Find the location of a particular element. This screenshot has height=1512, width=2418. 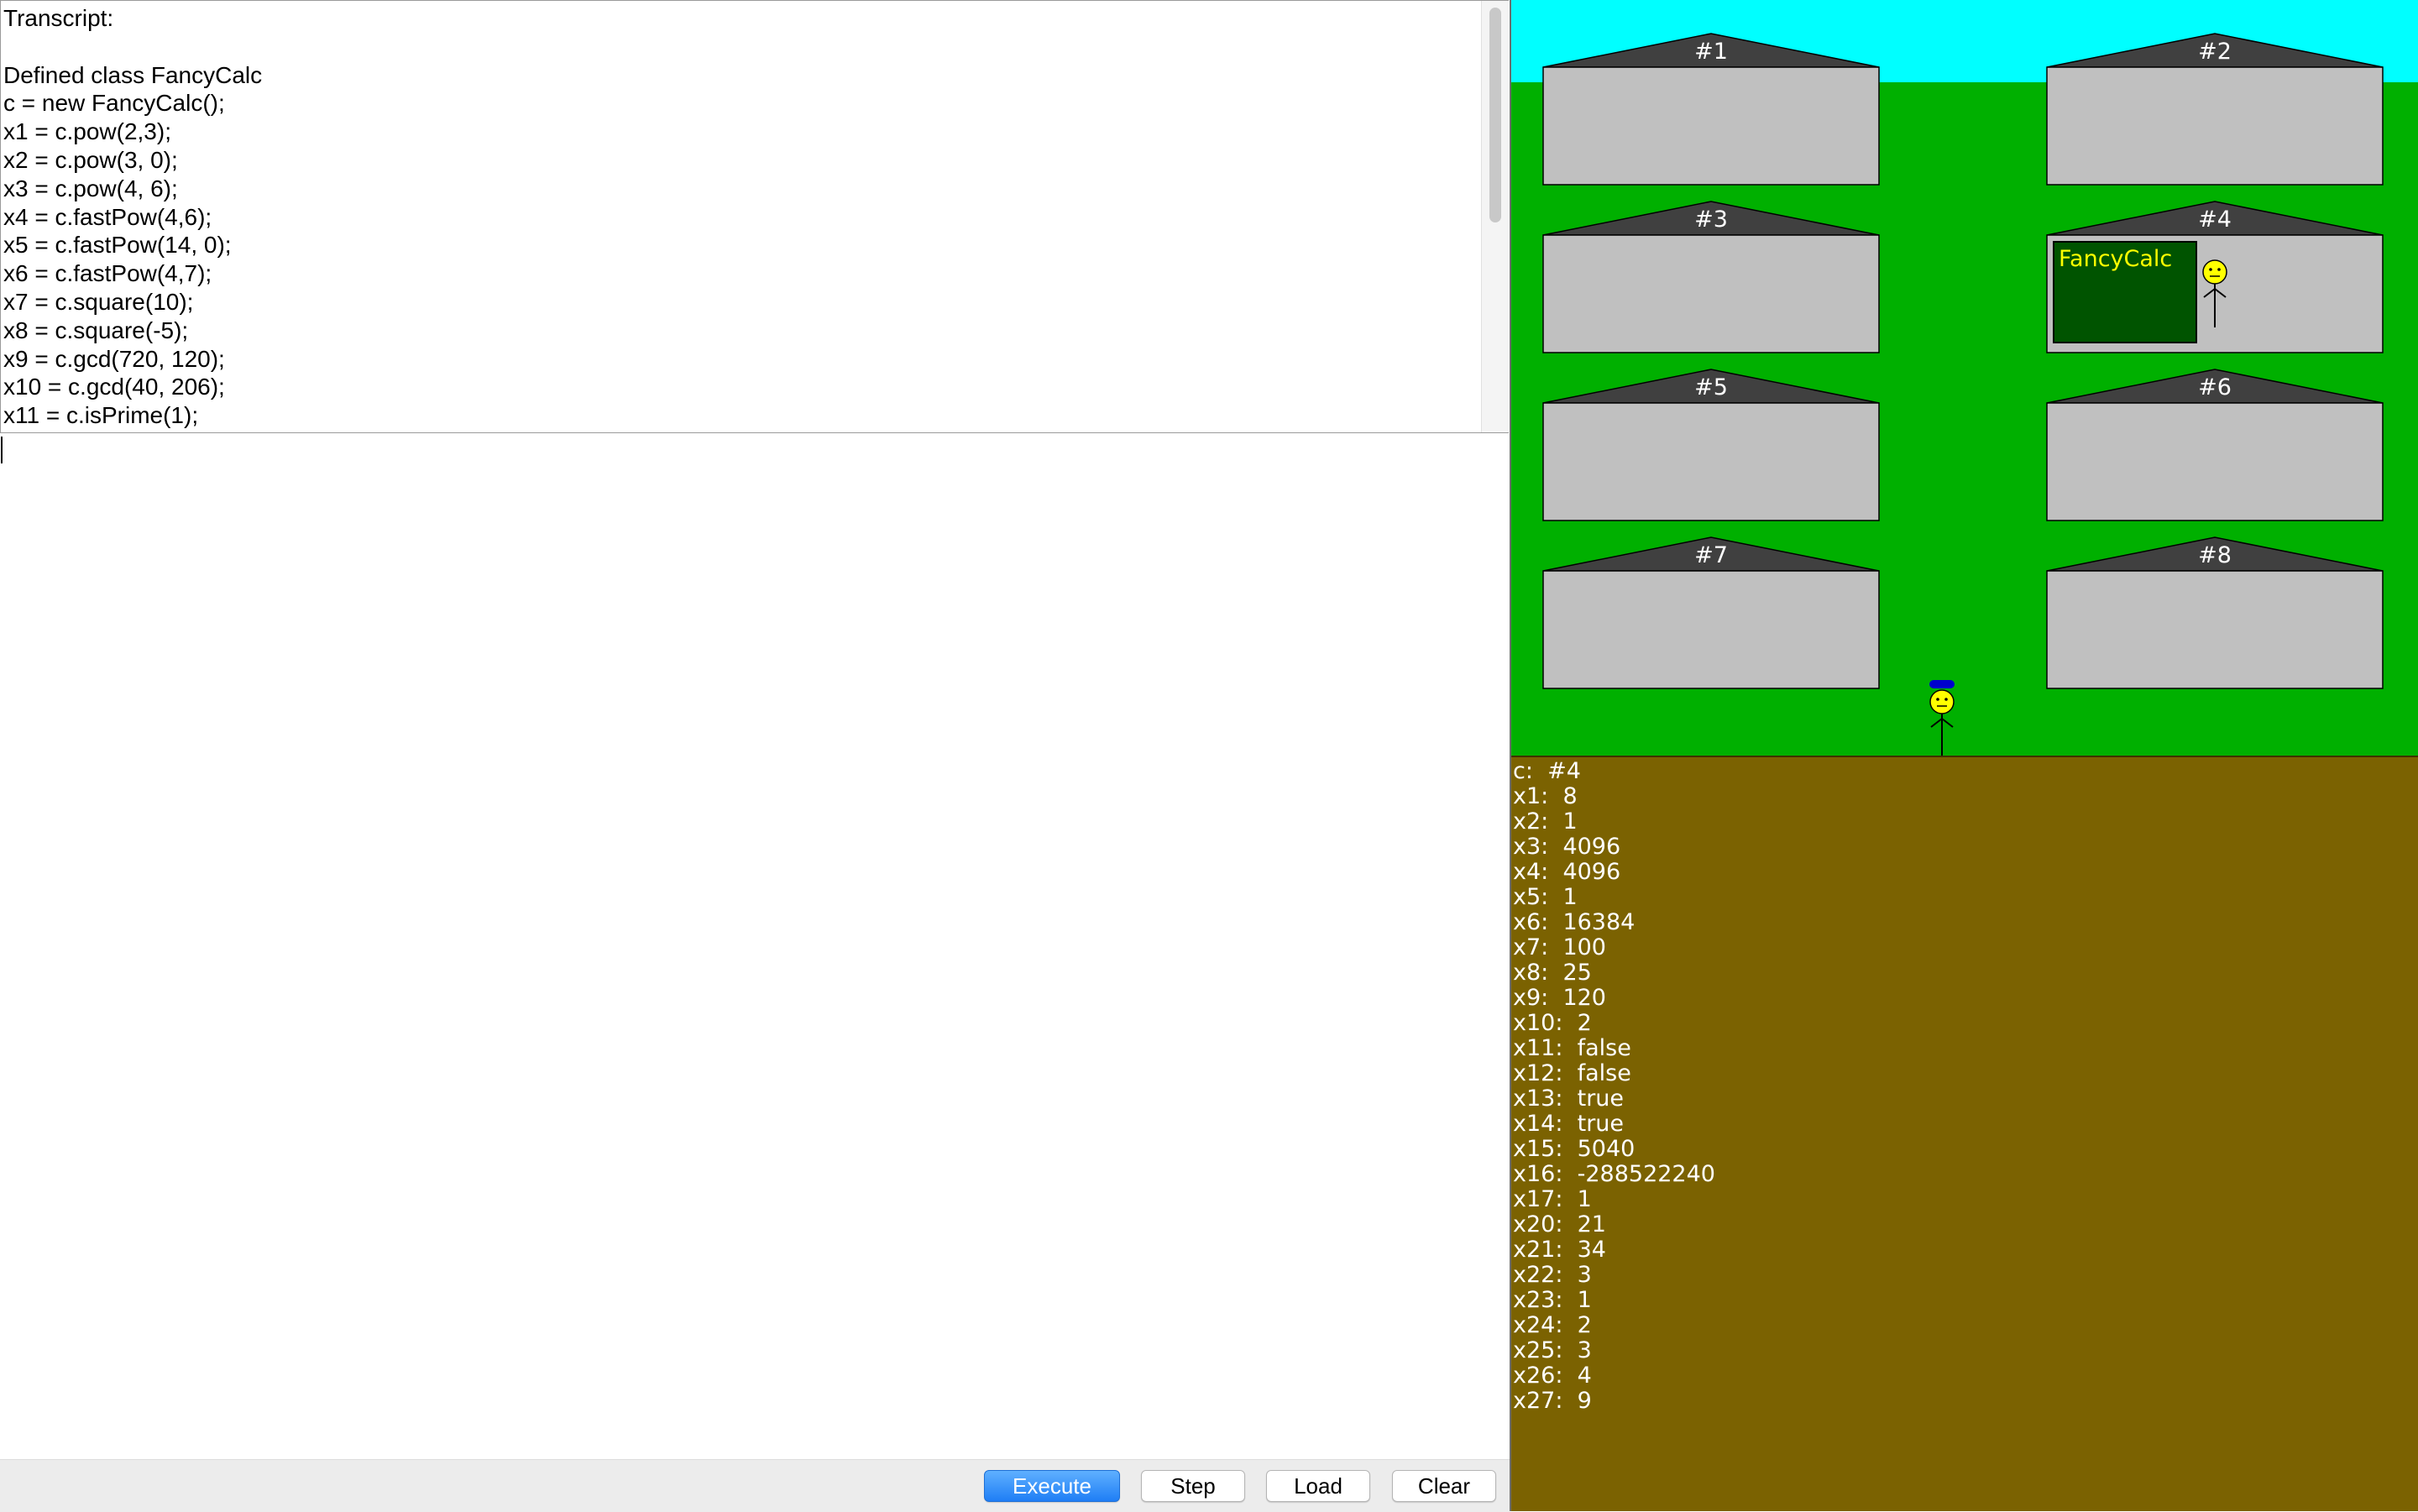

variable-row: x20: 21 is located at coordinates (1614, 1224).